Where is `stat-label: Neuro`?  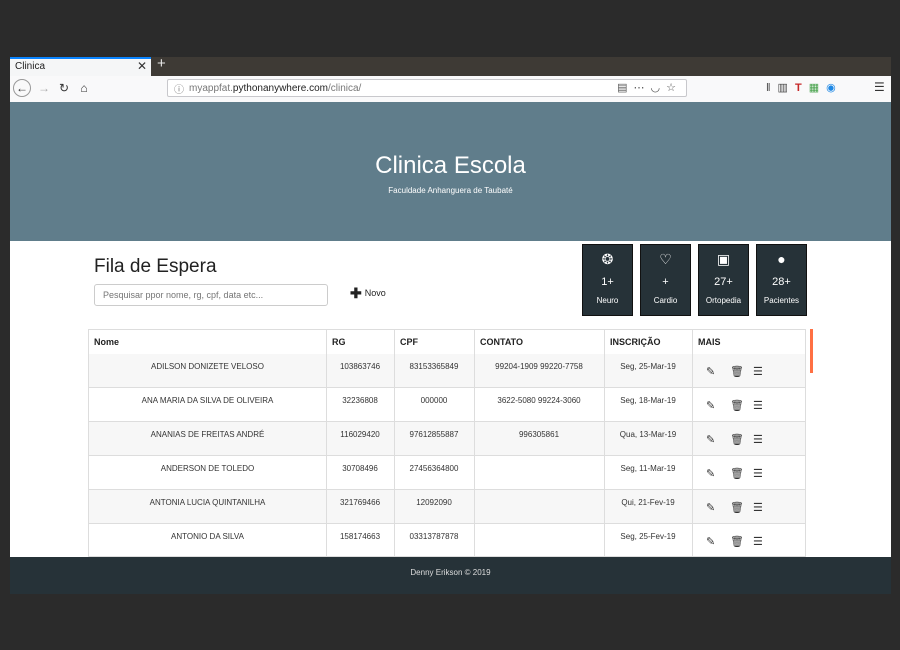
stat-label: Neuro is located at coordinates (607, 300).